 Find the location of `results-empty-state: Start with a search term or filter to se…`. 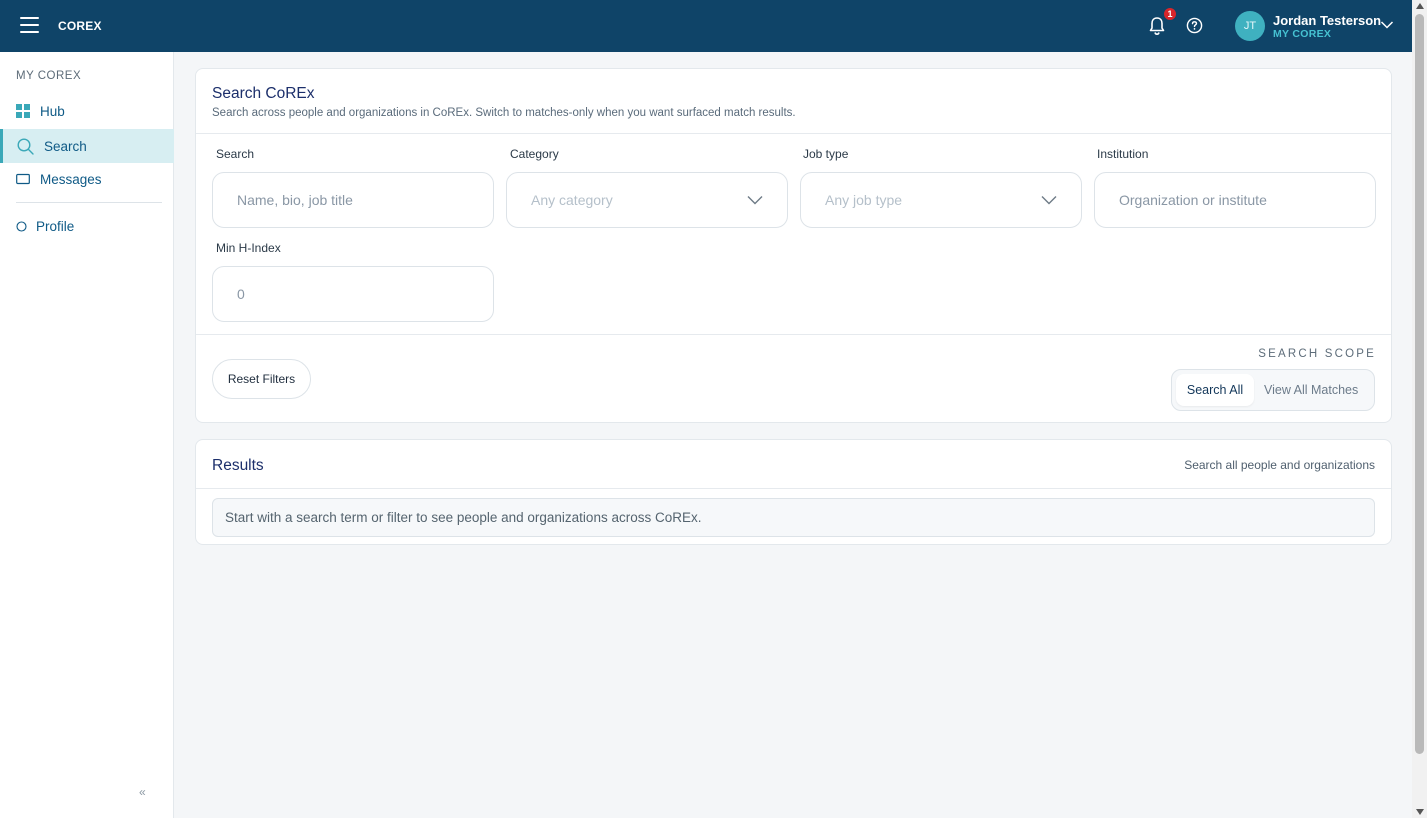

results-empty-state: Start with a search term or filter to se… is located at coordinates (793, 517).